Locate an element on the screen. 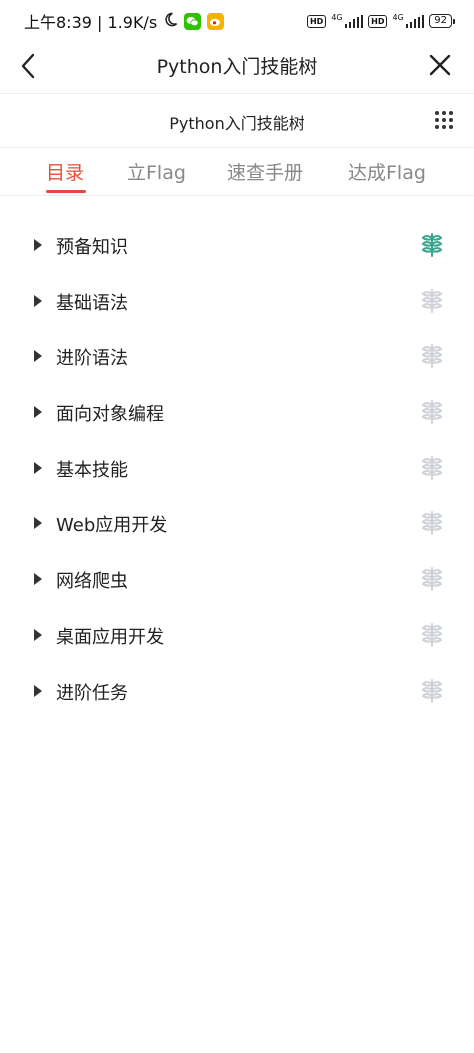 This screenshot has width=474, height=1053. active-tab-indicator is located at coordinates (66, 191).